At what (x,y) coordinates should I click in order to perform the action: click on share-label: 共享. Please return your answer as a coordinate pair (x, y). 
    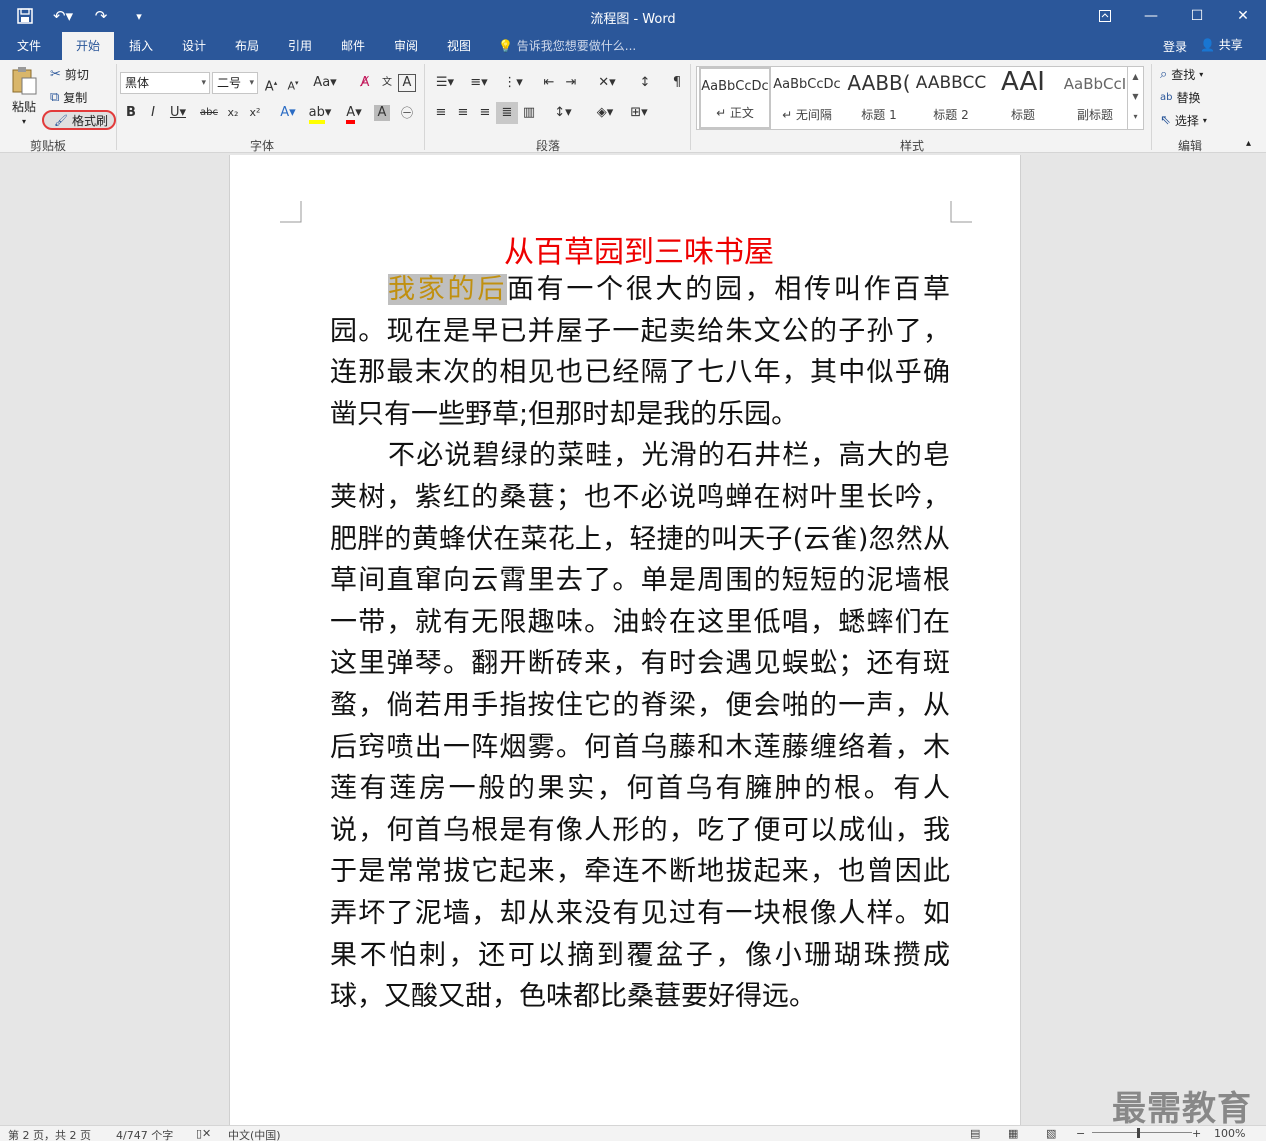
    Looking at the image, I should click on (1230, 45).